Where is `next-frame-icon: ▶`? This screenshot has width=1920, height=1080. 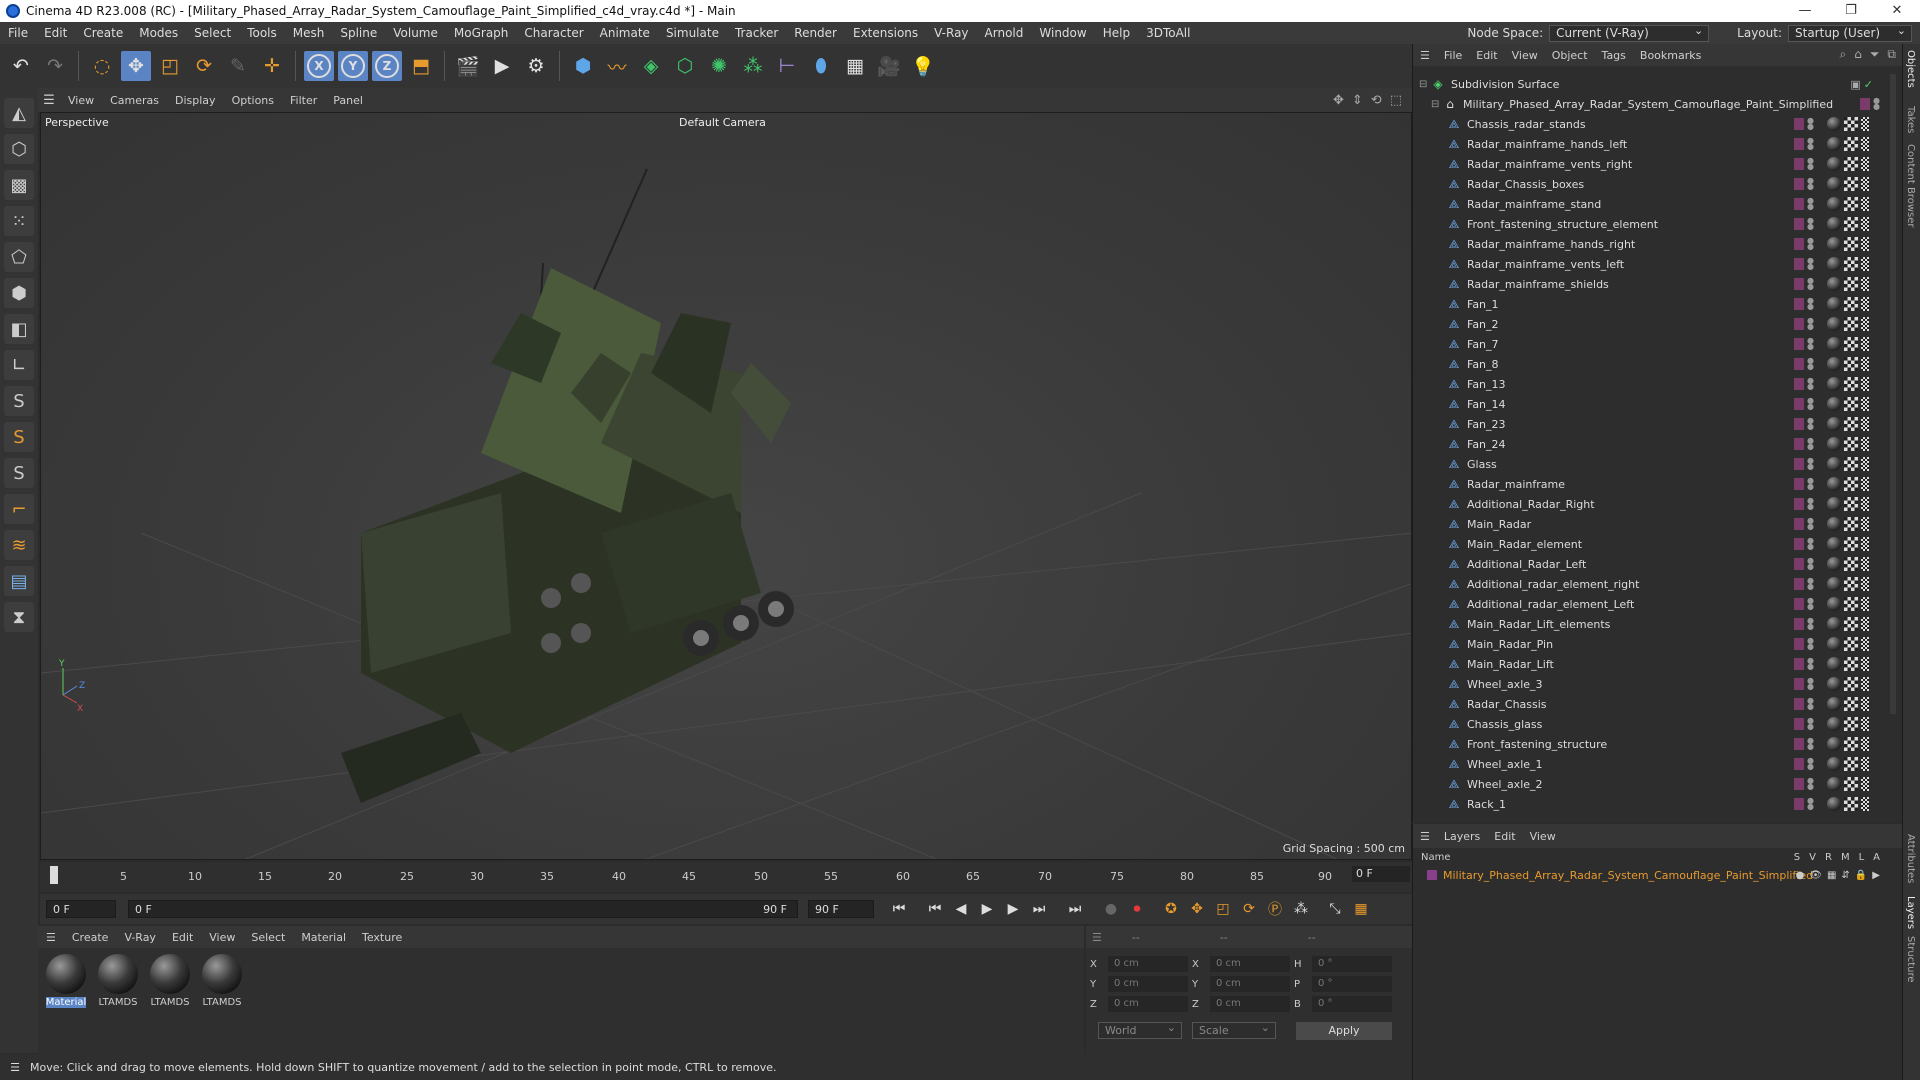
next-frame-icon: ▶ is located at coordinates (1013, 909).